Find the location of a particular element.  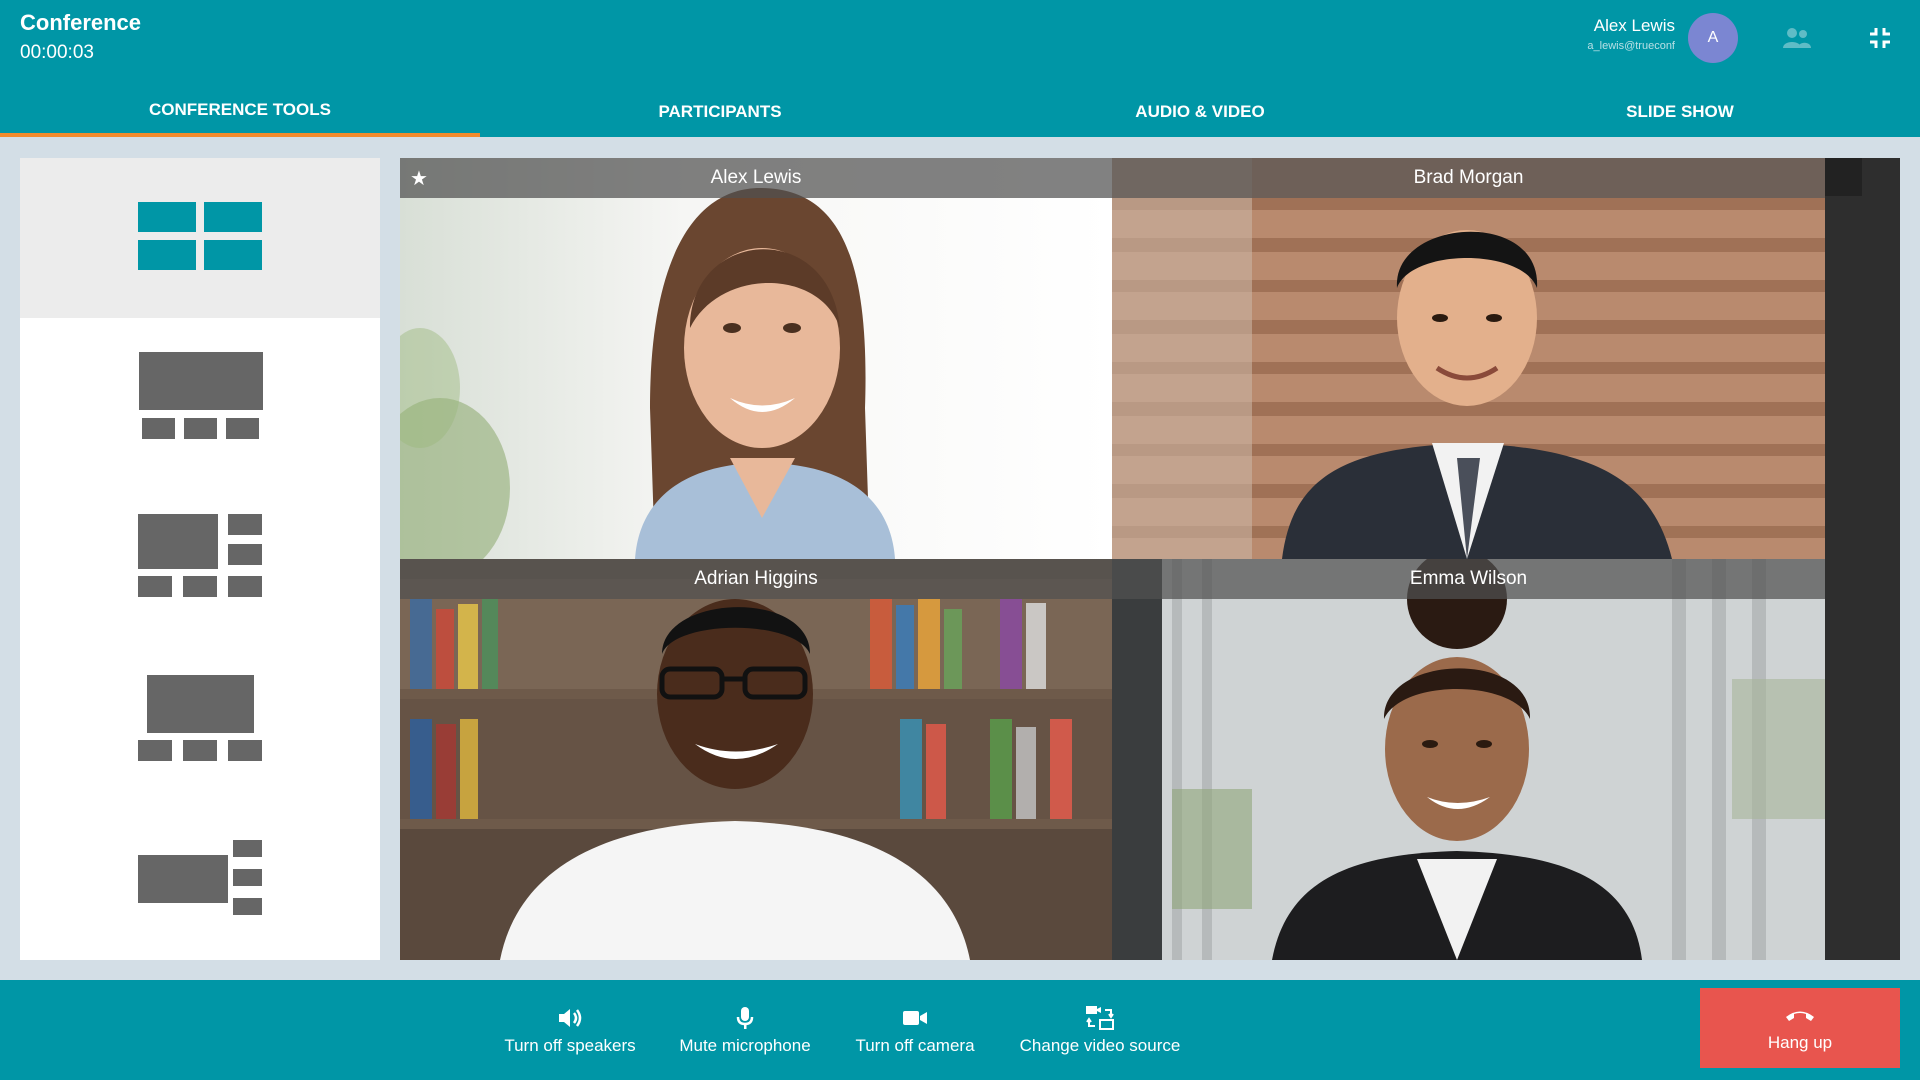

star-icon: ★ is located at coordinates (419, 178).